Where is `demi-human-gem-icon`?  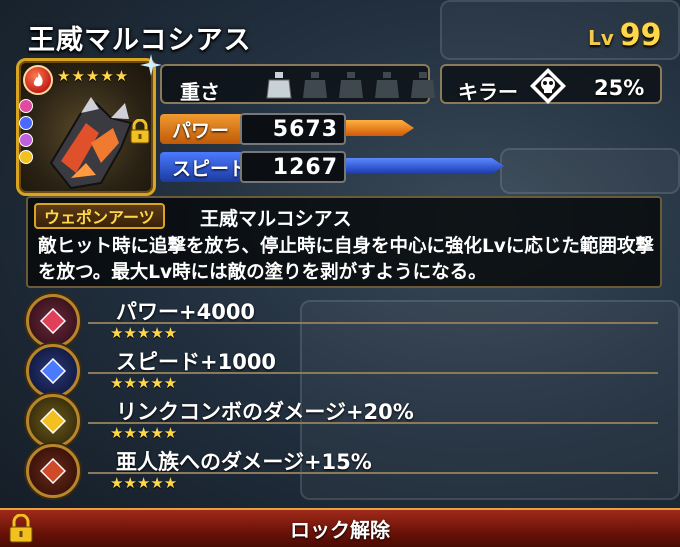 demi-human-gem-icon is located at coordinates (53, 471).